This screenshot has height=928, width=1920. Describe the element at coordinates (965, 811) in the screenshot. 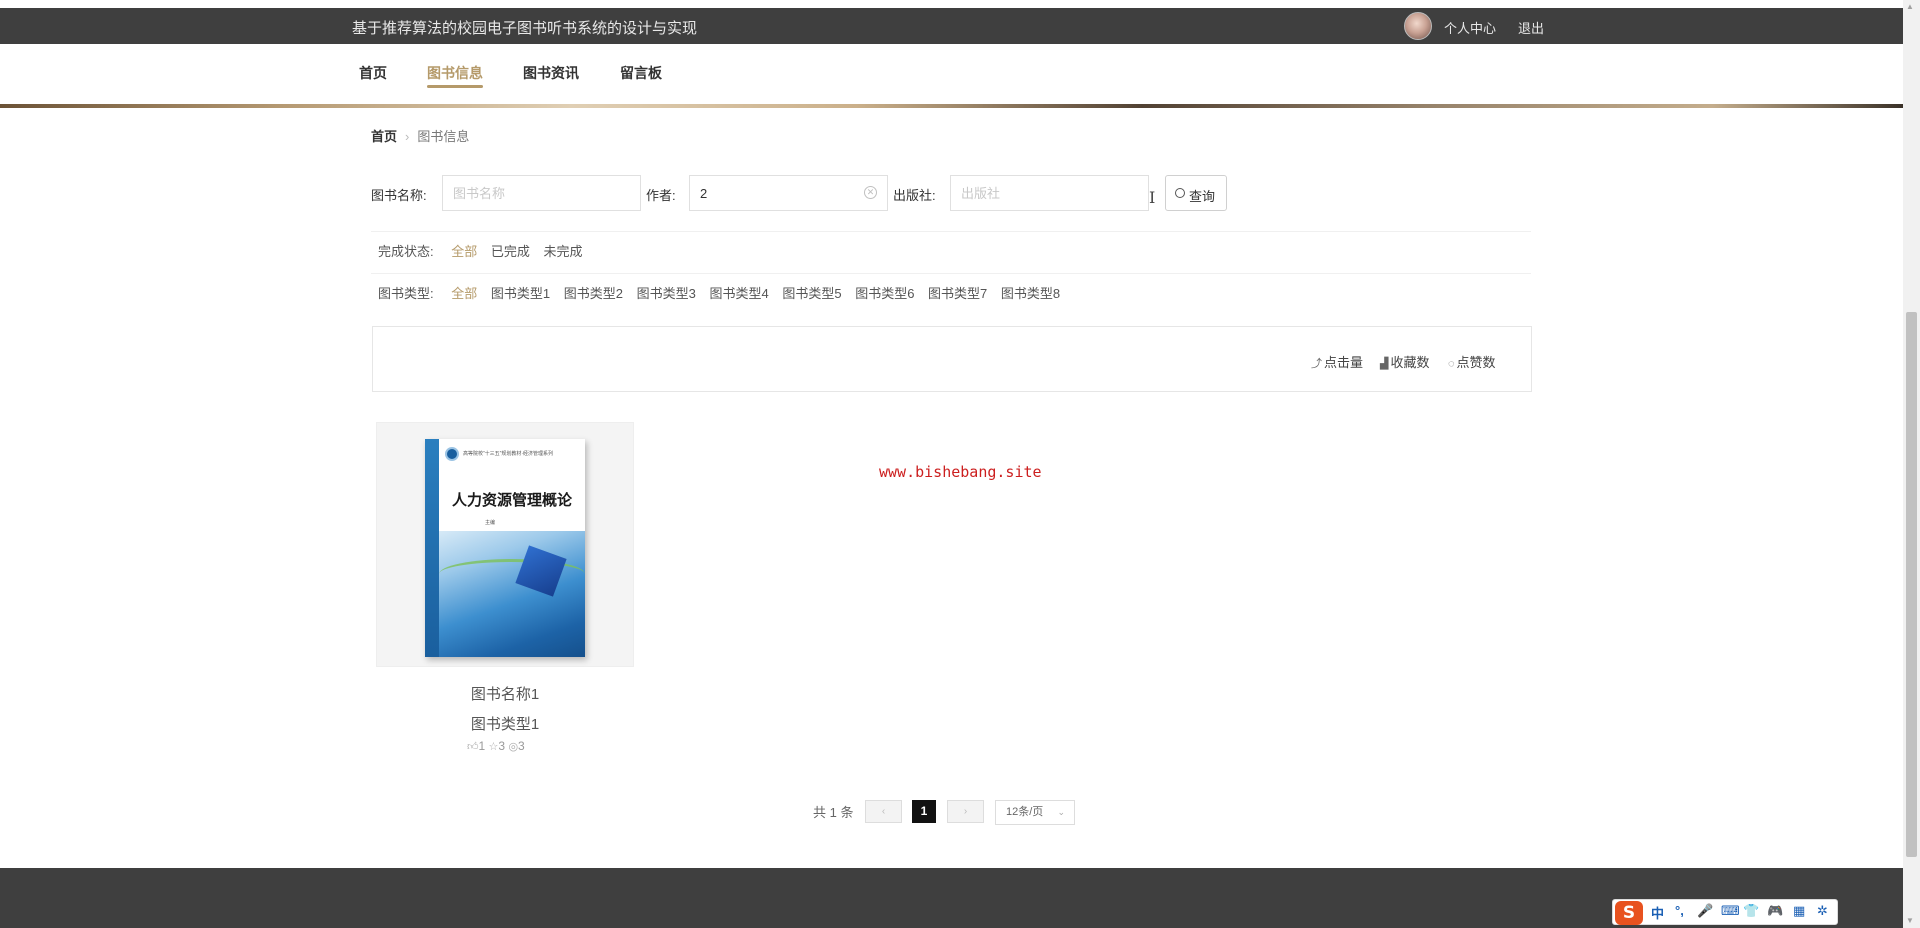

I see `next-page-button: ›` at that location.